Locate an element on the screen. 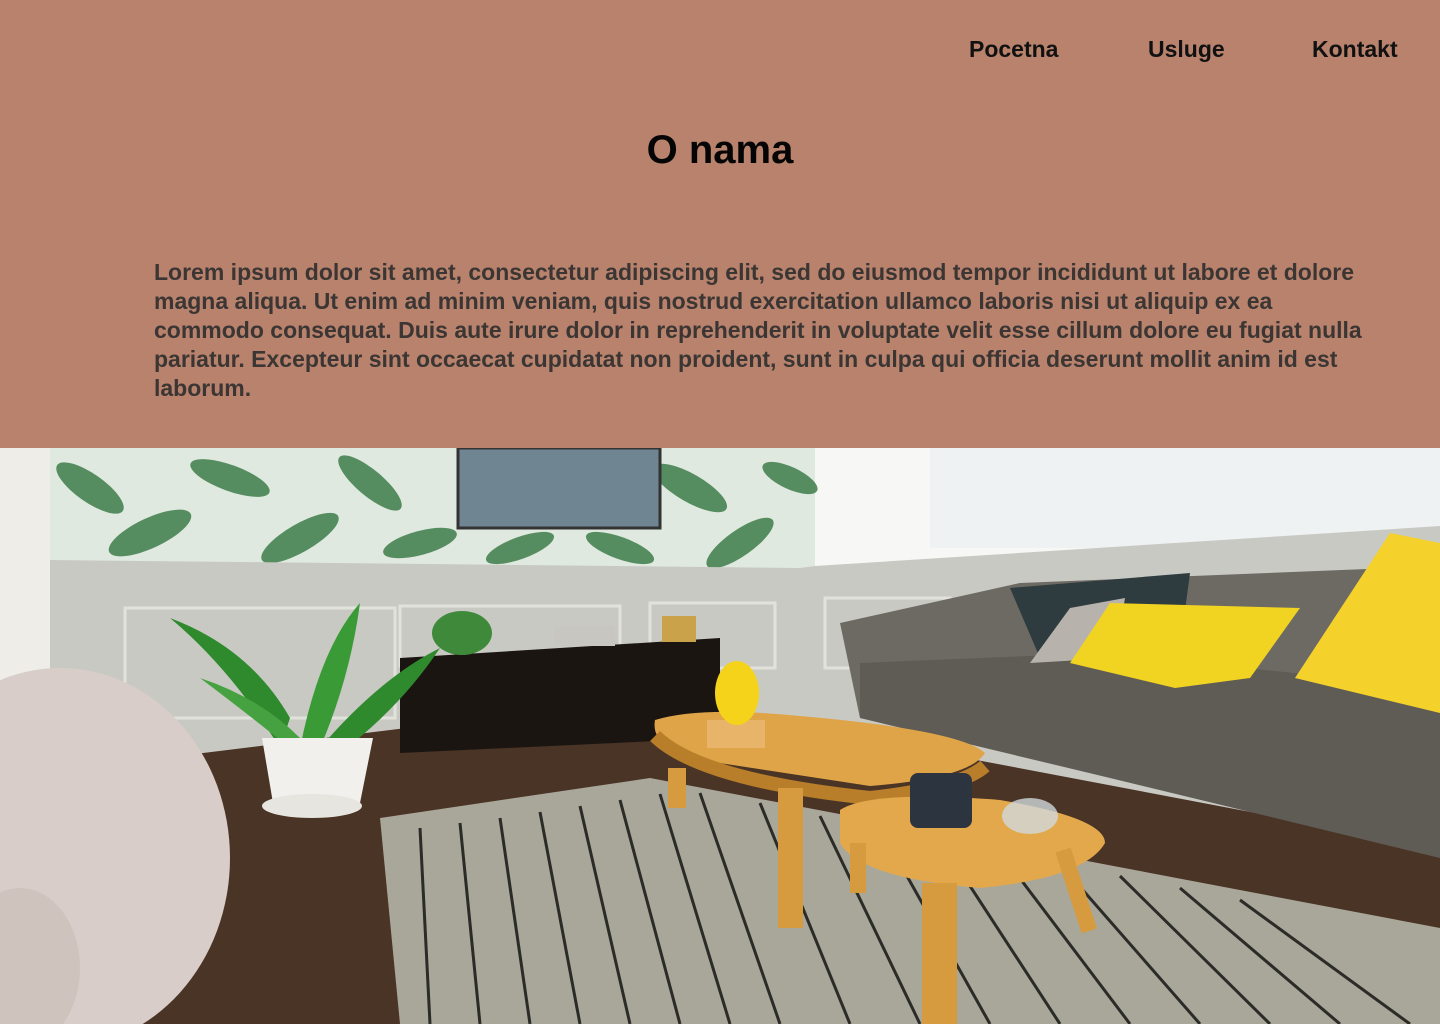 The width and height of the screenshot is (1440, 1024). nav-link-kontakt: Kontakt is located at coordinates (1355, 49).